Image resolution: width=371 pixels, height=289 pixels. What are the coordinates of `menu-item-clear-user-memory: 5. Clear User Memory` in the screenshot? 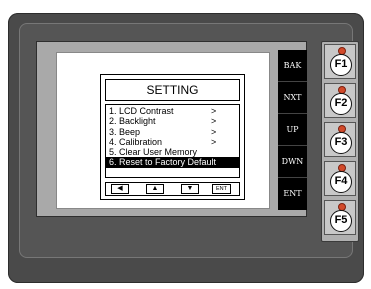 It's located at (172, 152).